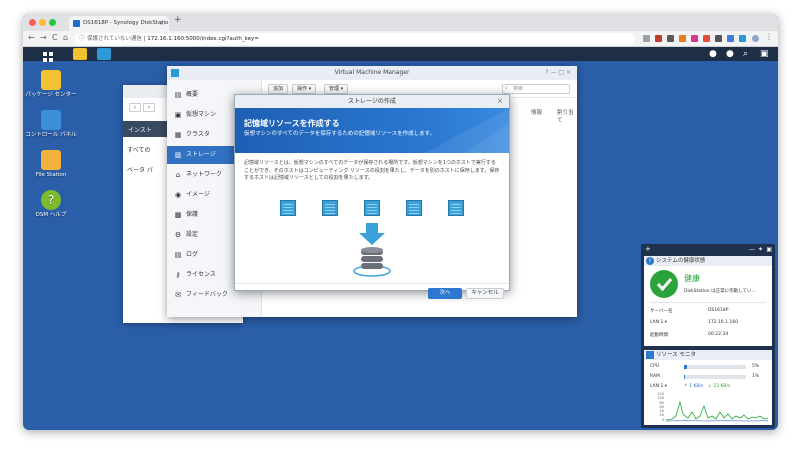 The width and height of the screenshot is (800, 460). I want to click on desktop-icon-control-panel: コントロール パネル, so click(51, 124).